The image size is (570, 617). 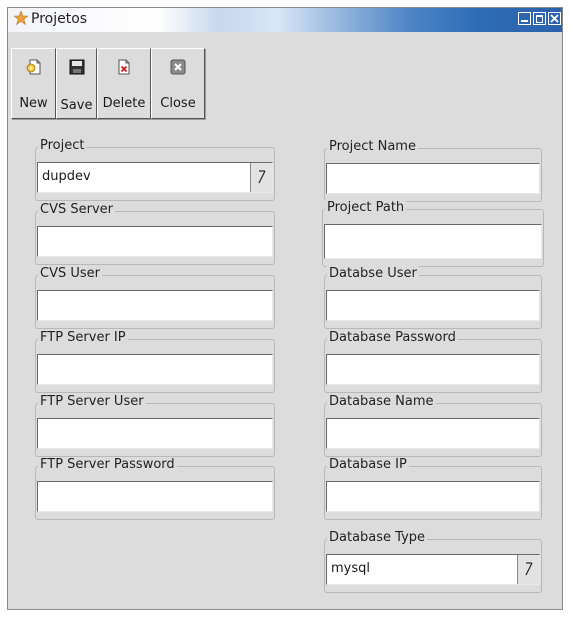 I want to click on new-icon, so click(x=33, y=67).